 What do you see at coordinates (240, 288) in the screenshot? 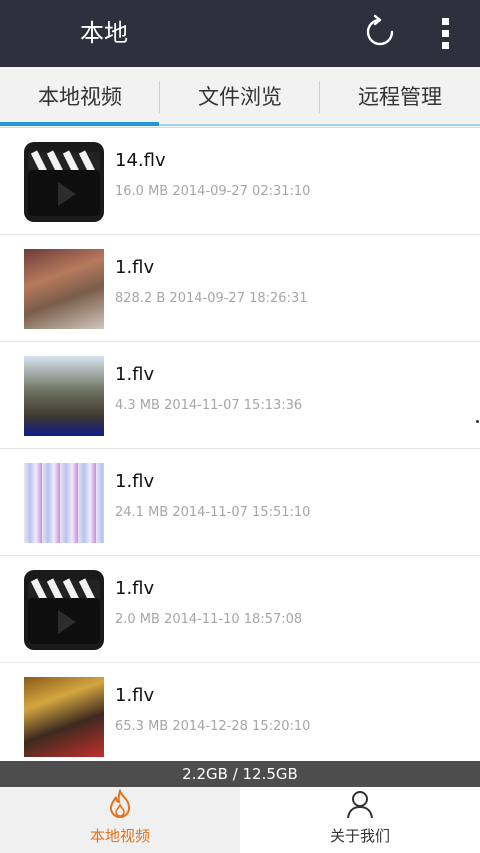
I see `list-item: 1.flv 828.2 B 2014-09-27 18:26:31` at bounding box center [240, 288].